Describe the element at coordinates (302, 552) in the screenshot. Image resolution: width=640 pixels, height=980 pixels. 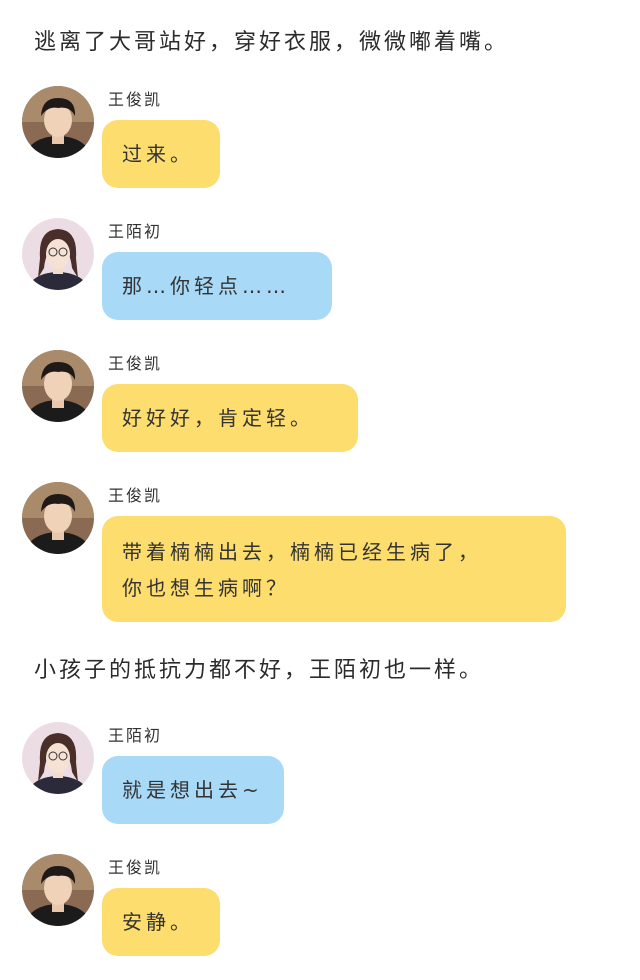
I see `message-text: 带着楠楠出去，楠楠已经生病了，` at that location.